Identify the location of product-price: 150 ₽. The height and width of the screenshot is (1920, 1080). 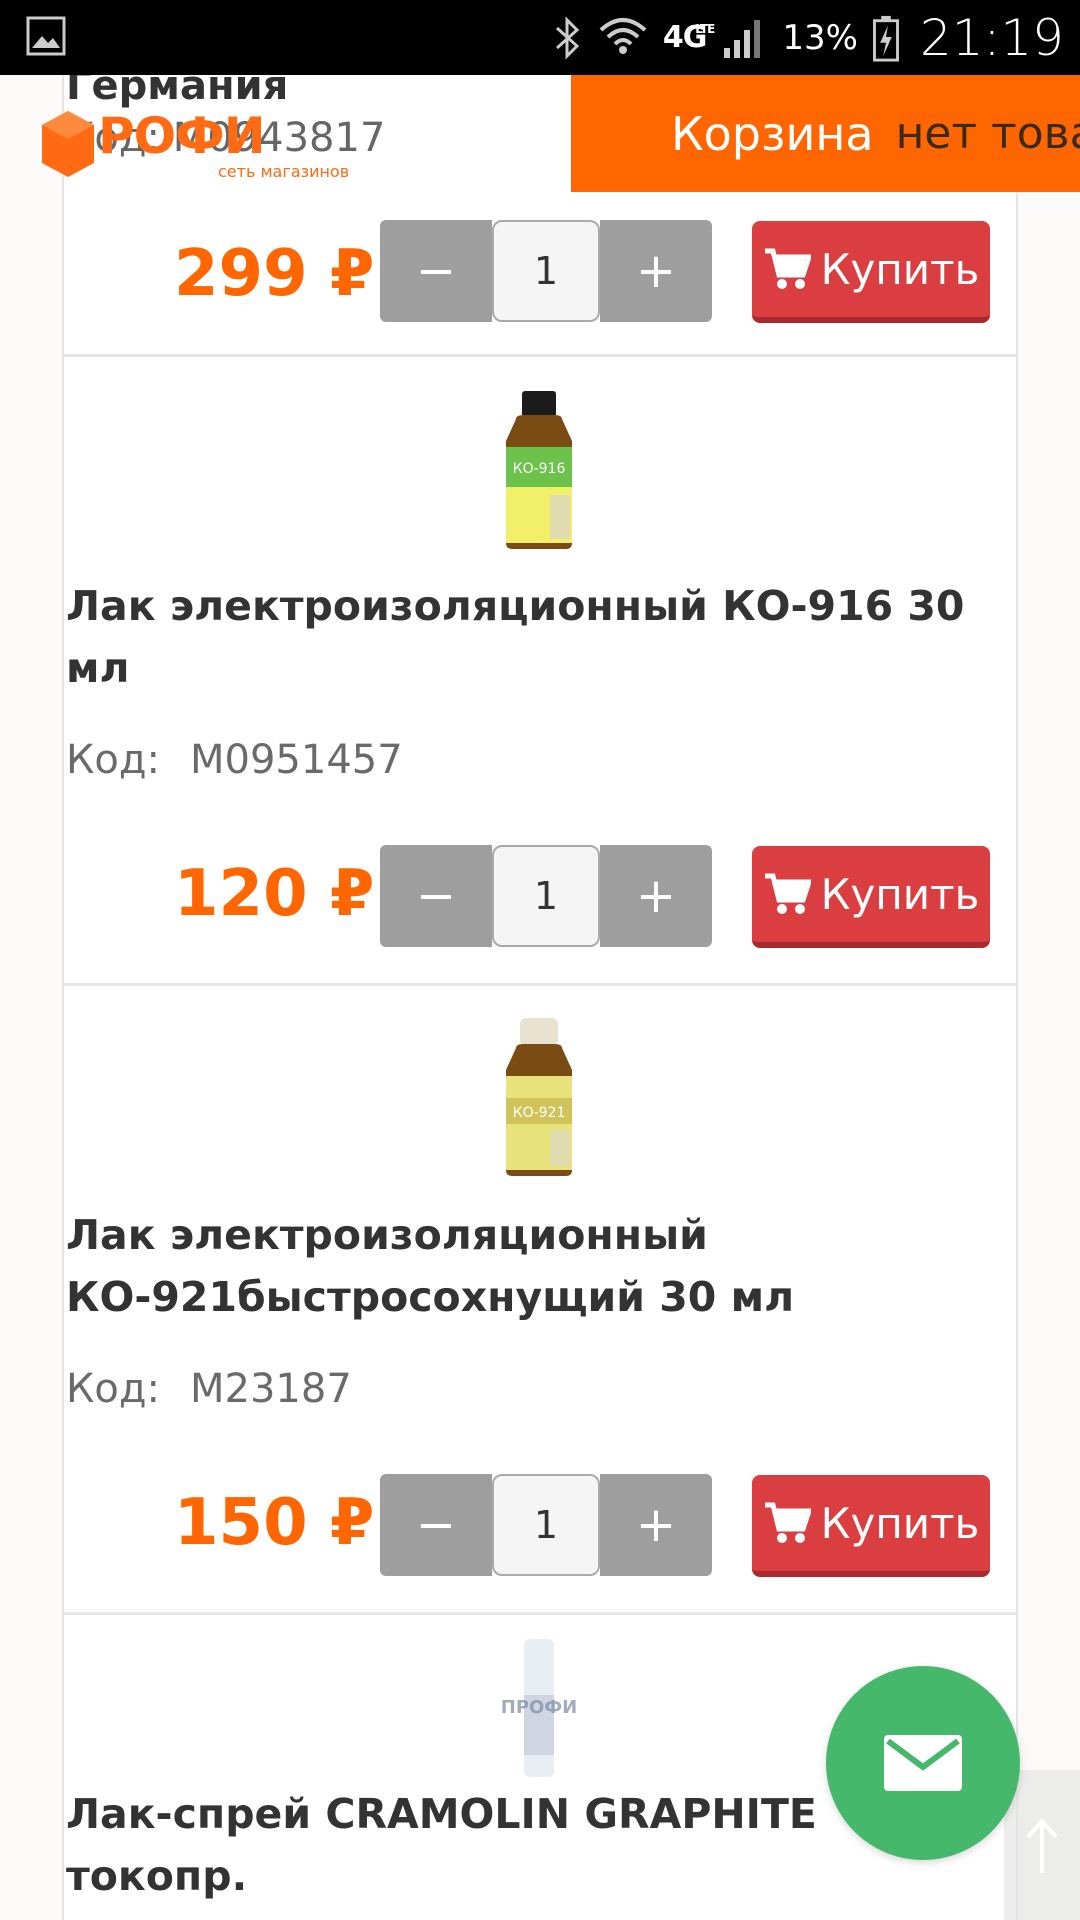
(274, 1523).